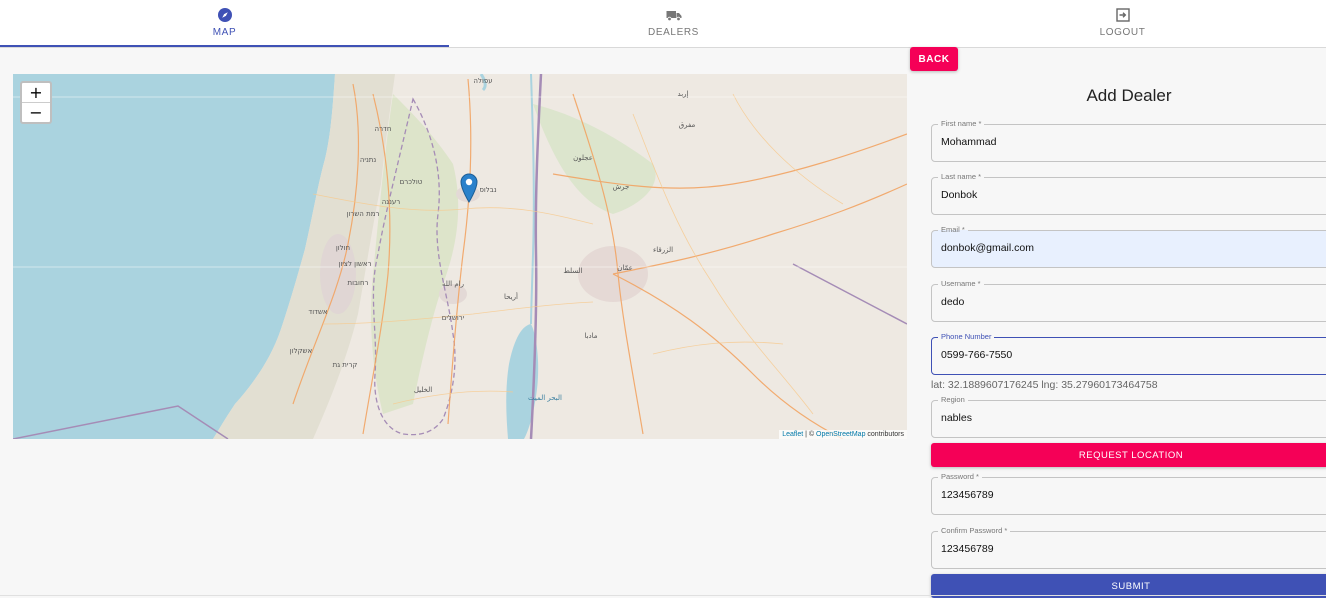 The image size is (1326, 598). Describe the element at coordinates (792, 434) in the screenshot. I see `leaflet-link: Leaflet` at that location.